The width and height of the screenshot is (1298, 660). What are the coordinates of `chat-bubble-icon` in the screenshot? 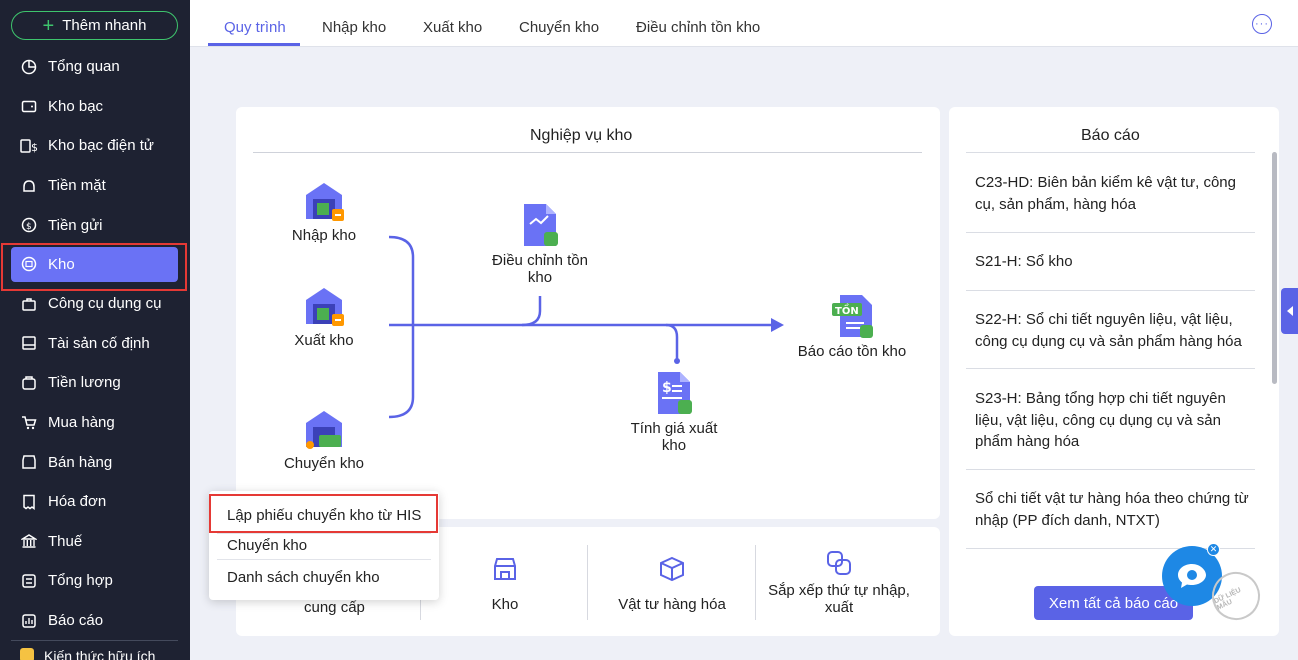 It's located at (1192, 576).